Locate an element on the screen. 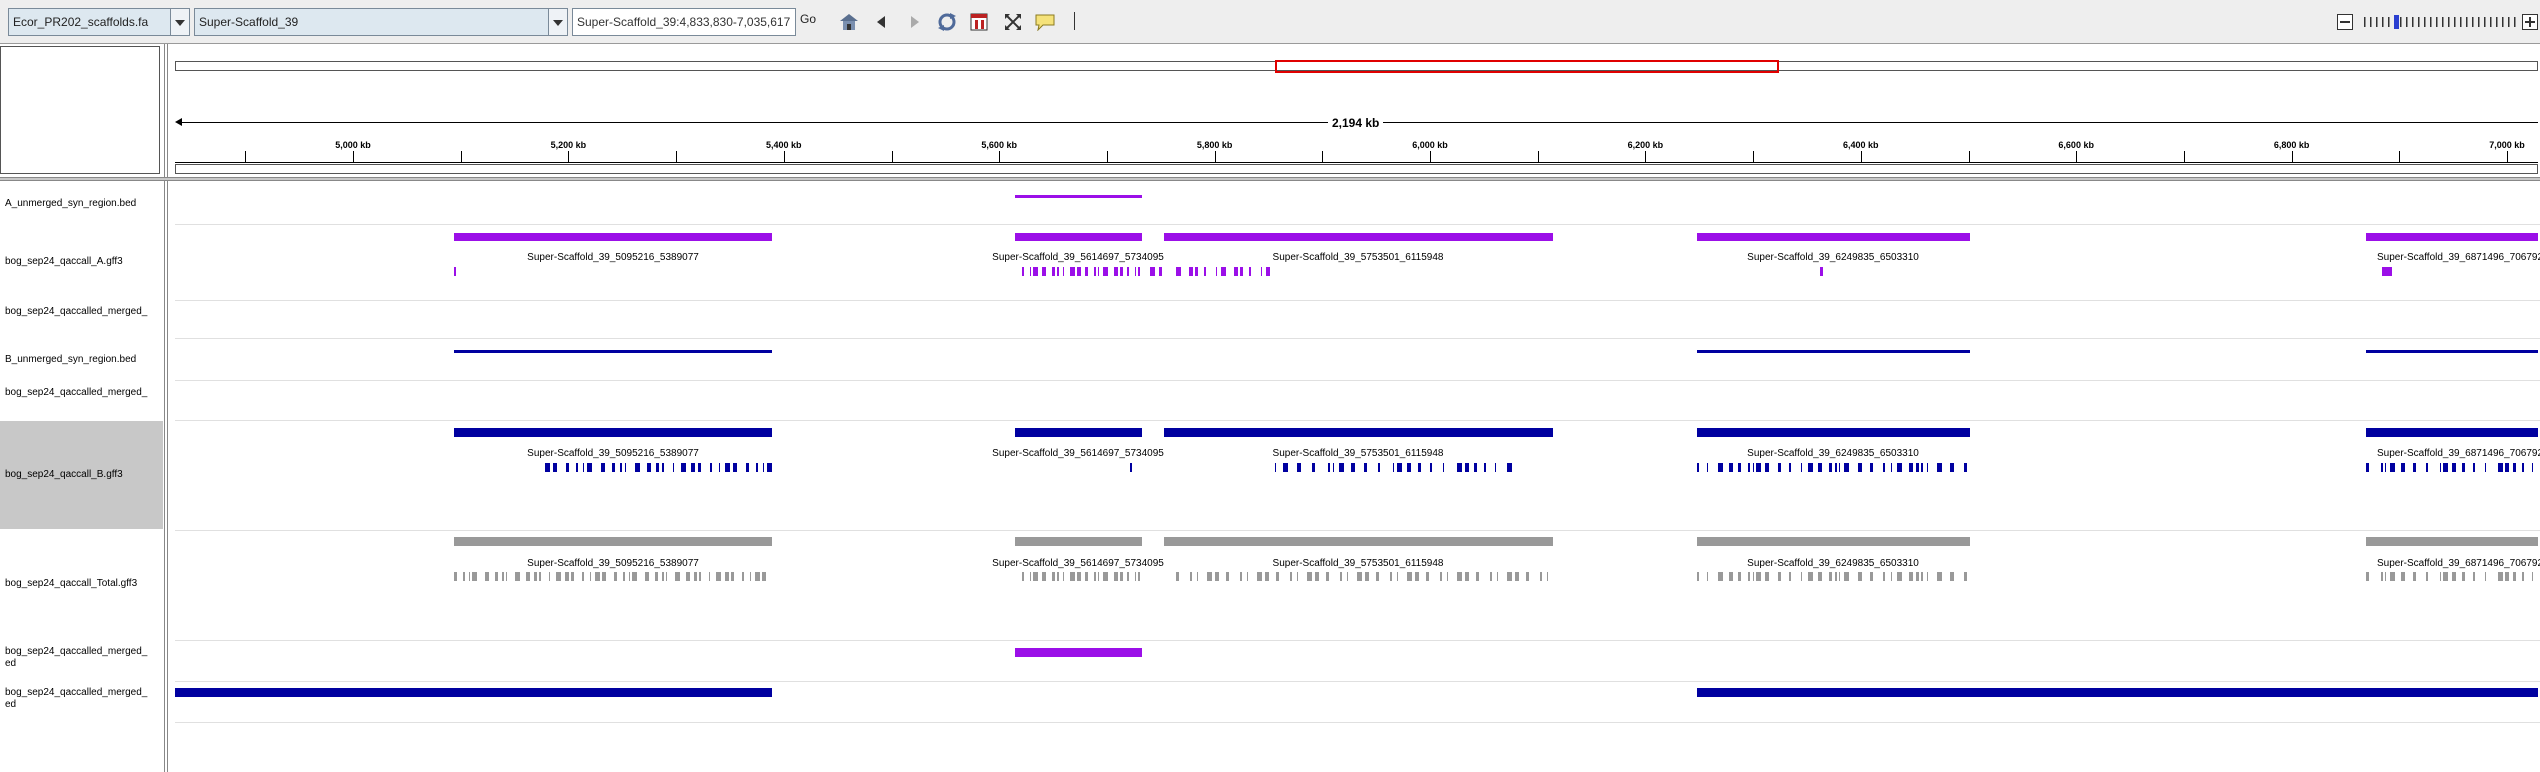 The height and width of the screenshot is (772, 2540). zoom-out-icon is located at coordinates (2345, 23).